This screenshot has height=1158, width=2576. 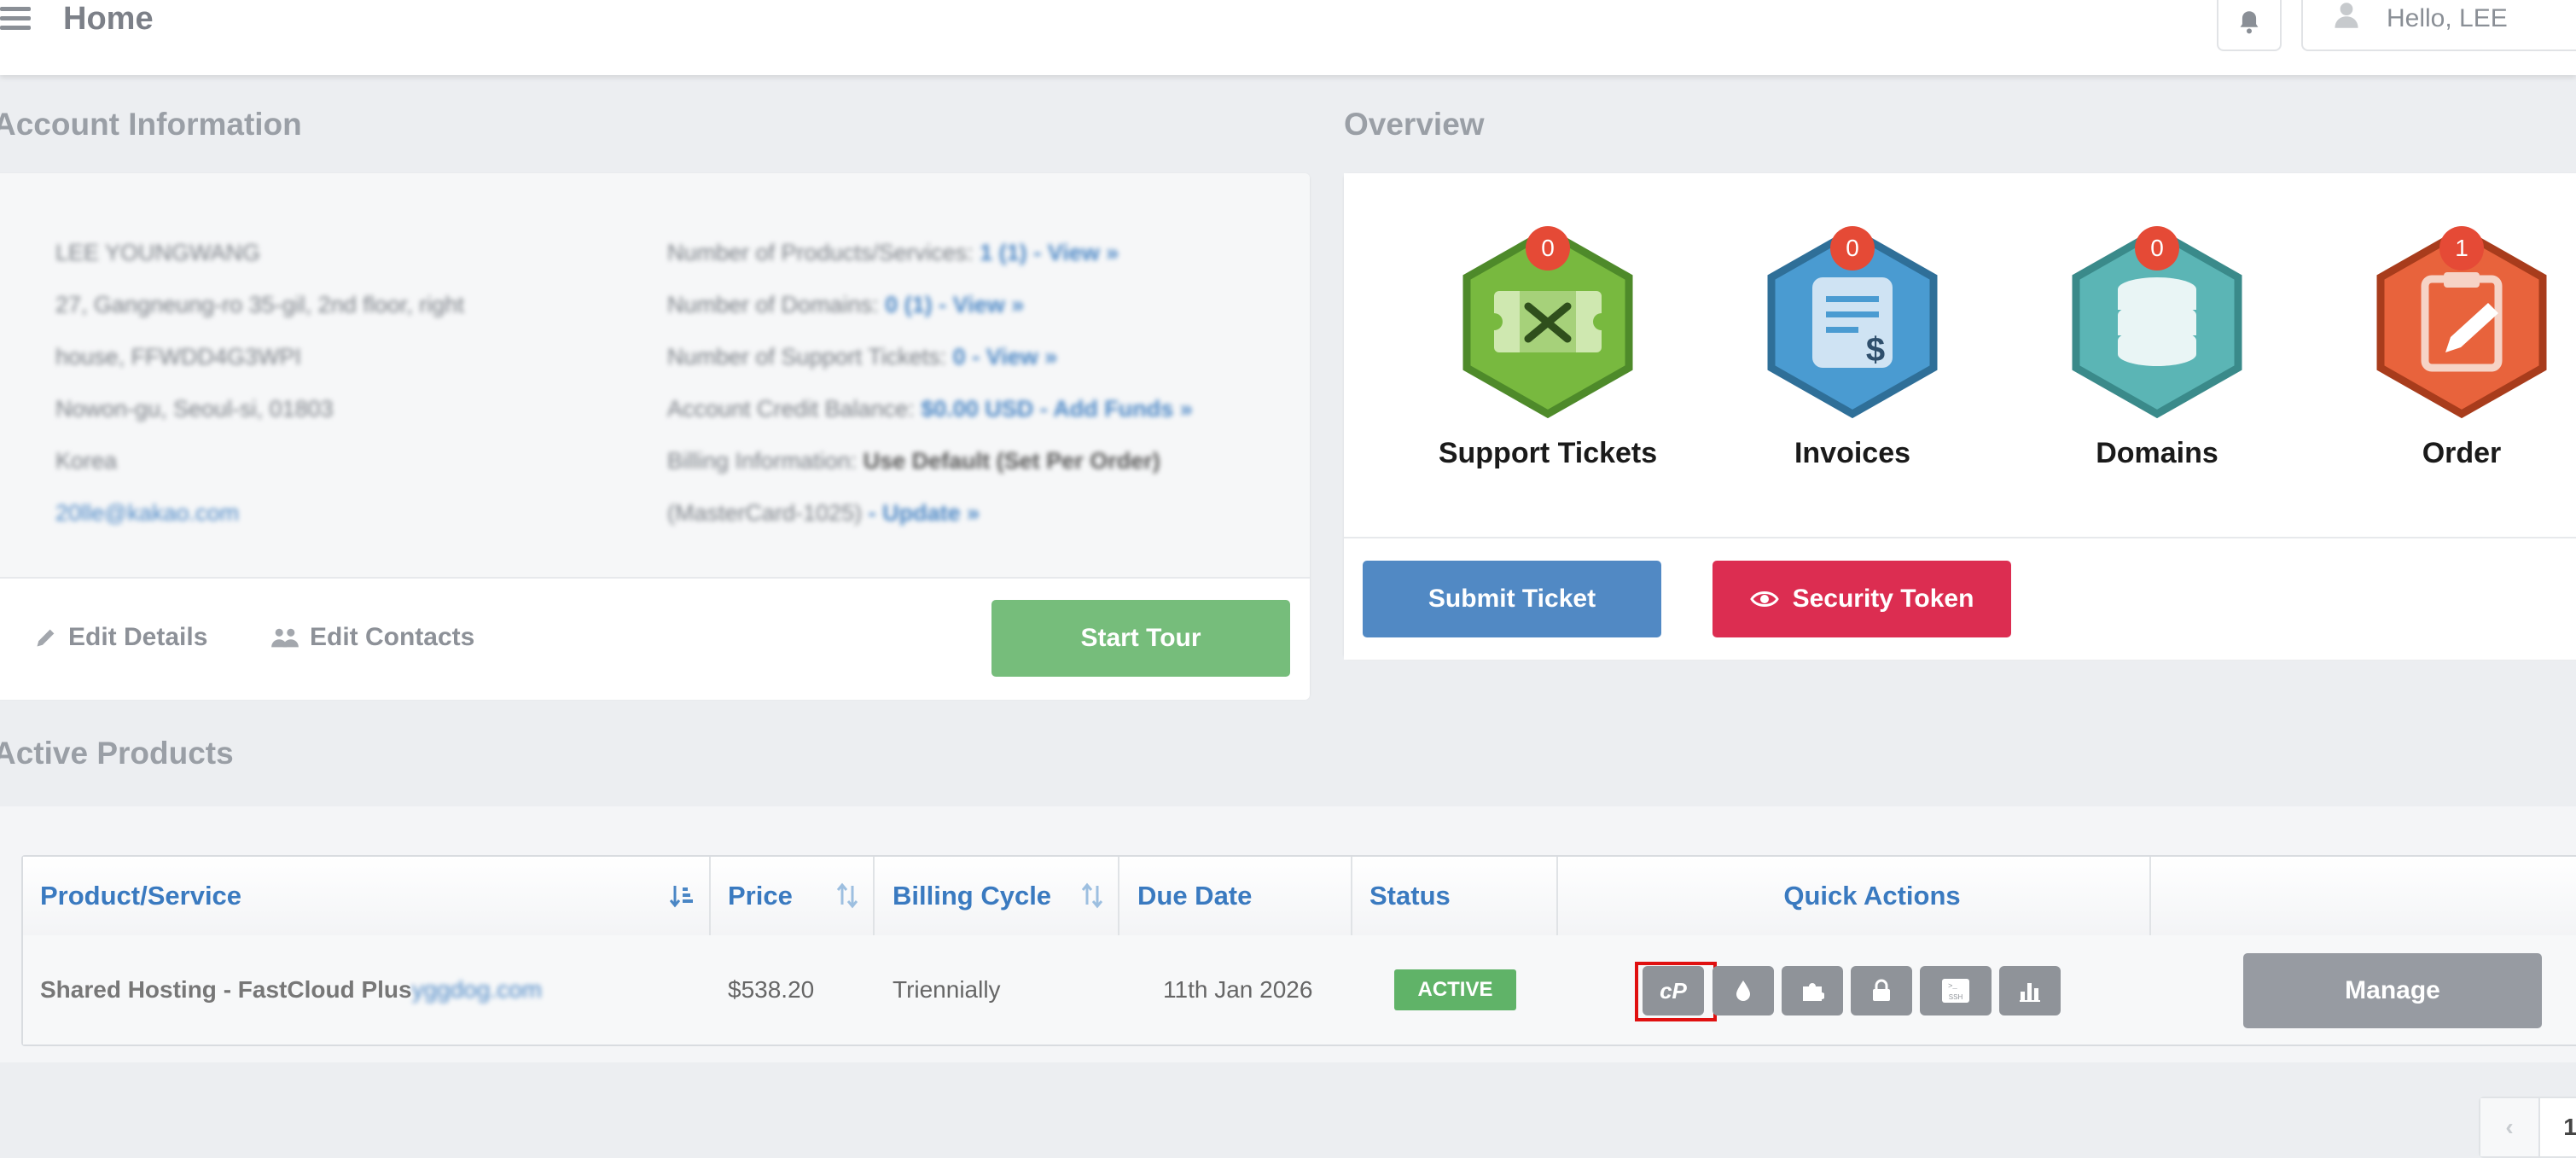 What do you see at coordinates (1852, 453) in the screenshot?
I see `invoices-label: Invoices` at bounding box center [1852, 453].